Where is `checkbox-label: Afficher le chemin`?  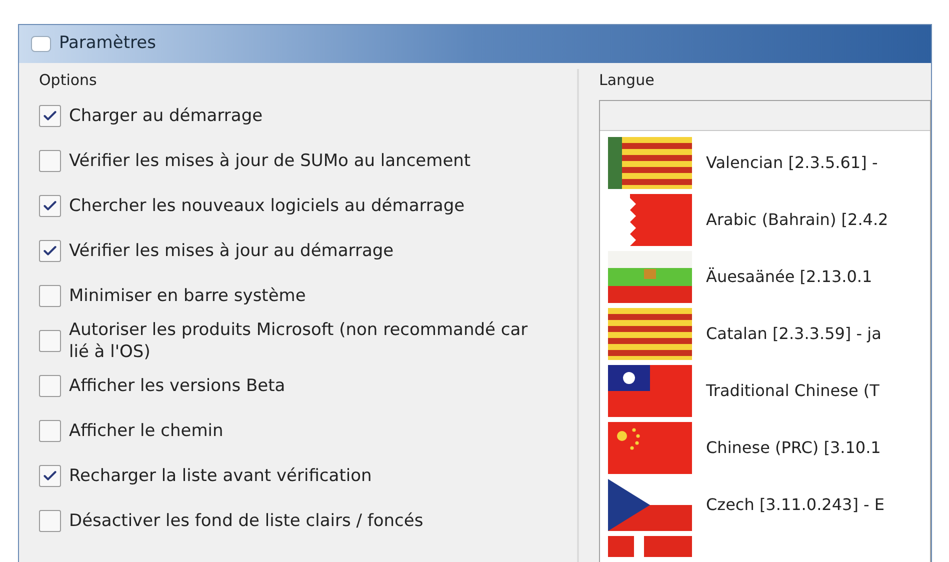 checkbox-label: Afficher le chemin is located at coordinates (146, 431).